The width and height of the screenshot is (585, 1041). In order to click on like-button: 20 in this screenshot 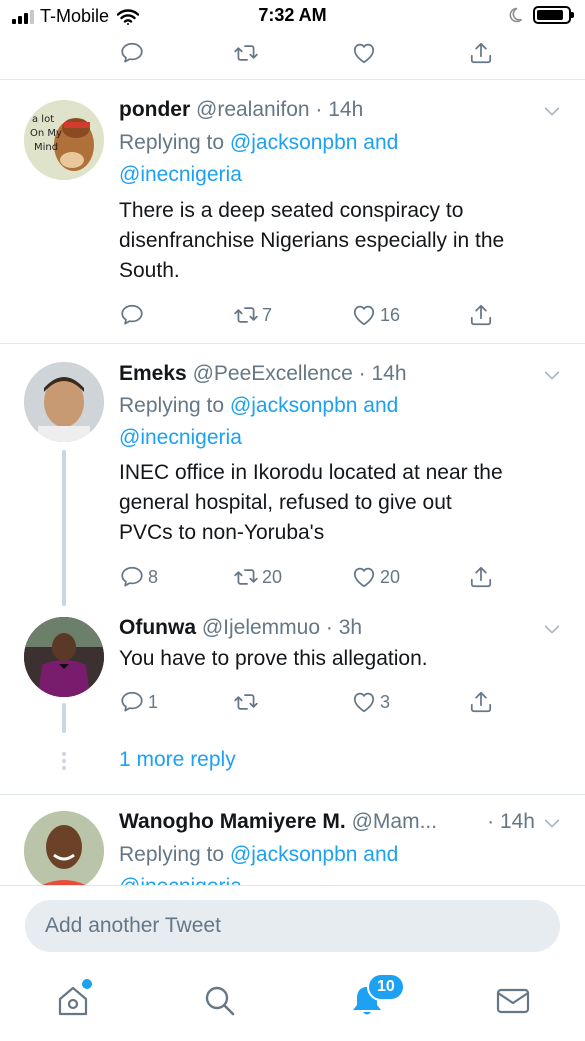, I will do `click(375, 577)`.